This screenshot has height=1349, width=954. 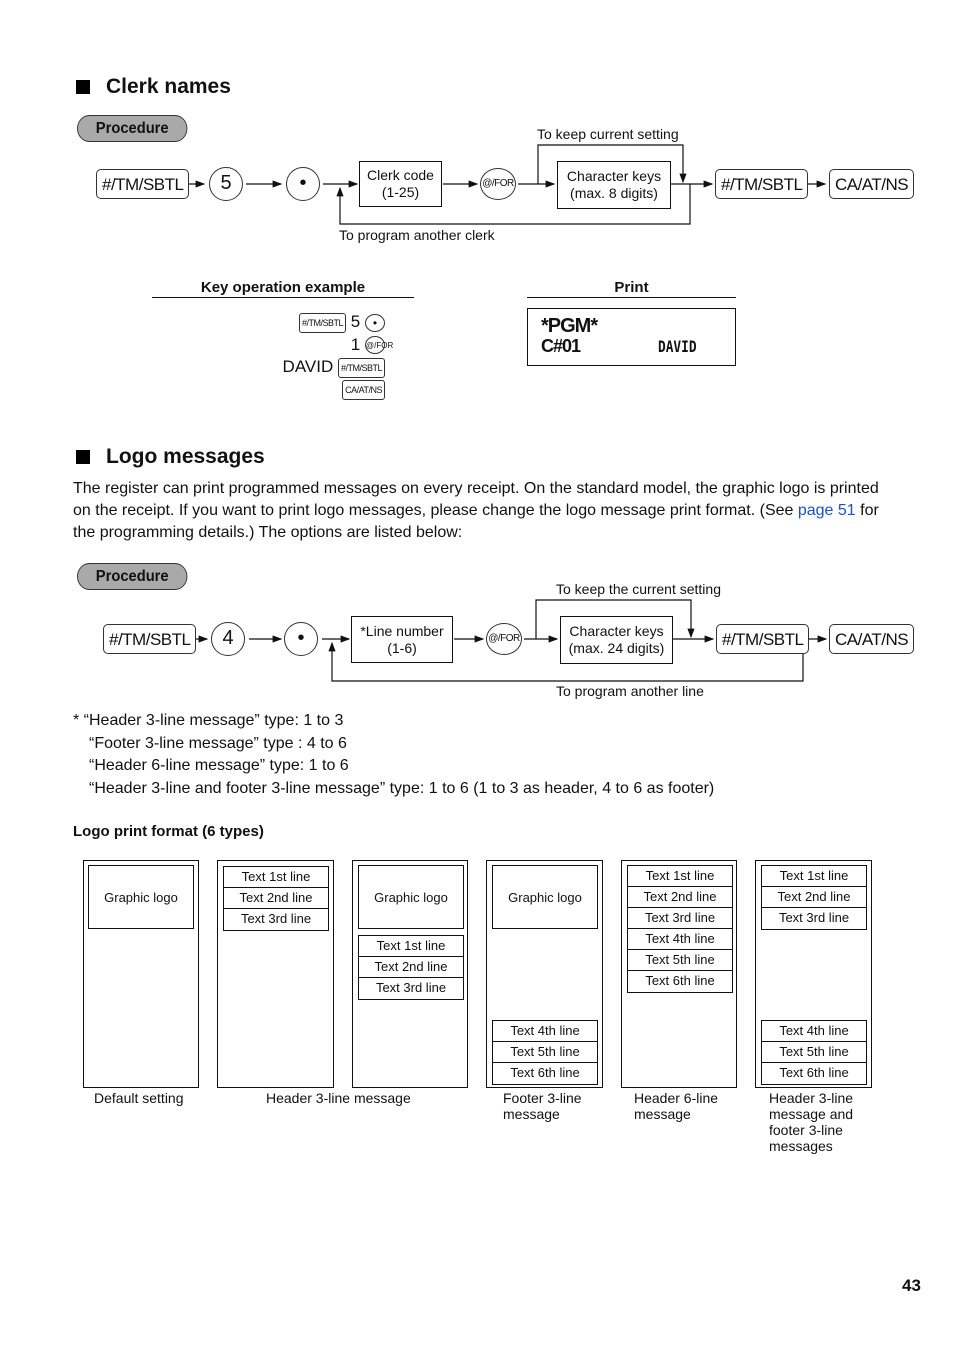 What do you see at coordinates (638, 589) in the screenshot?
I see `keep-setting-note: To keep the current setting` at bounding box center [638, 589].